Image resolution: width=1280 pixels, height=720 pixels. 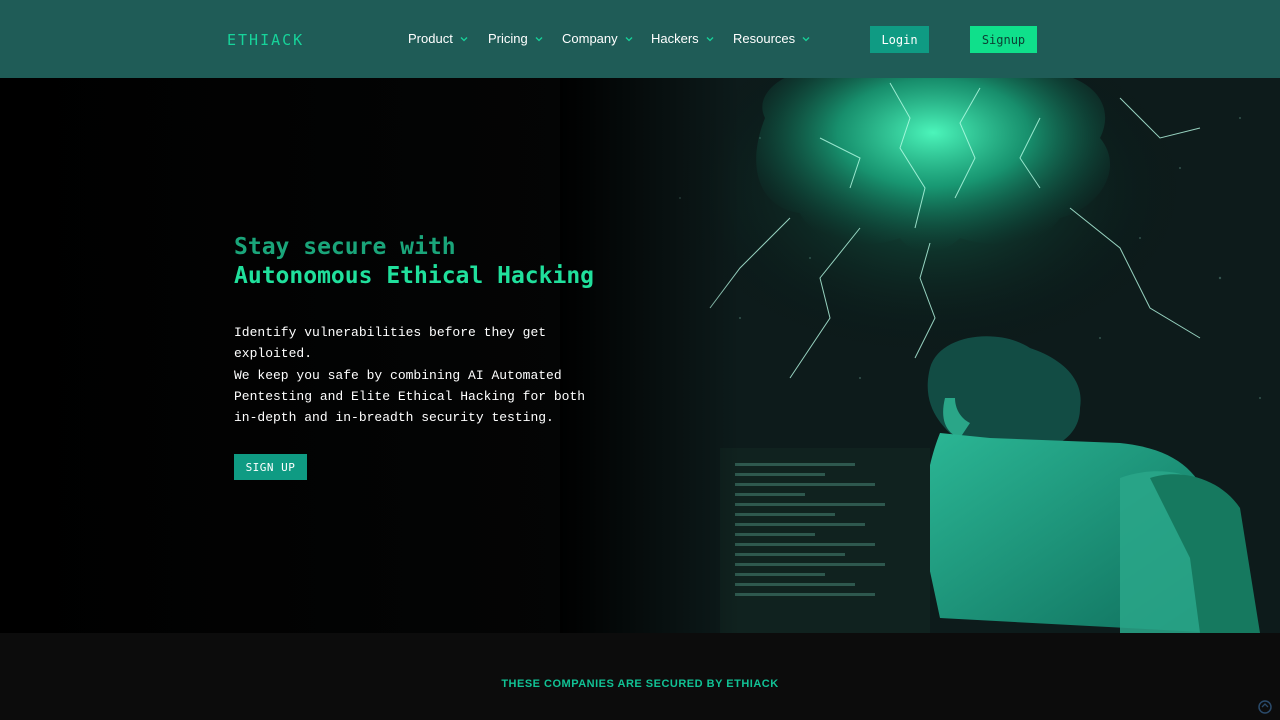 What do you see at coordinates (675, 38) in the screenshot?
I see `nav-item-label: Hackers` at bounding box center [675, 38].